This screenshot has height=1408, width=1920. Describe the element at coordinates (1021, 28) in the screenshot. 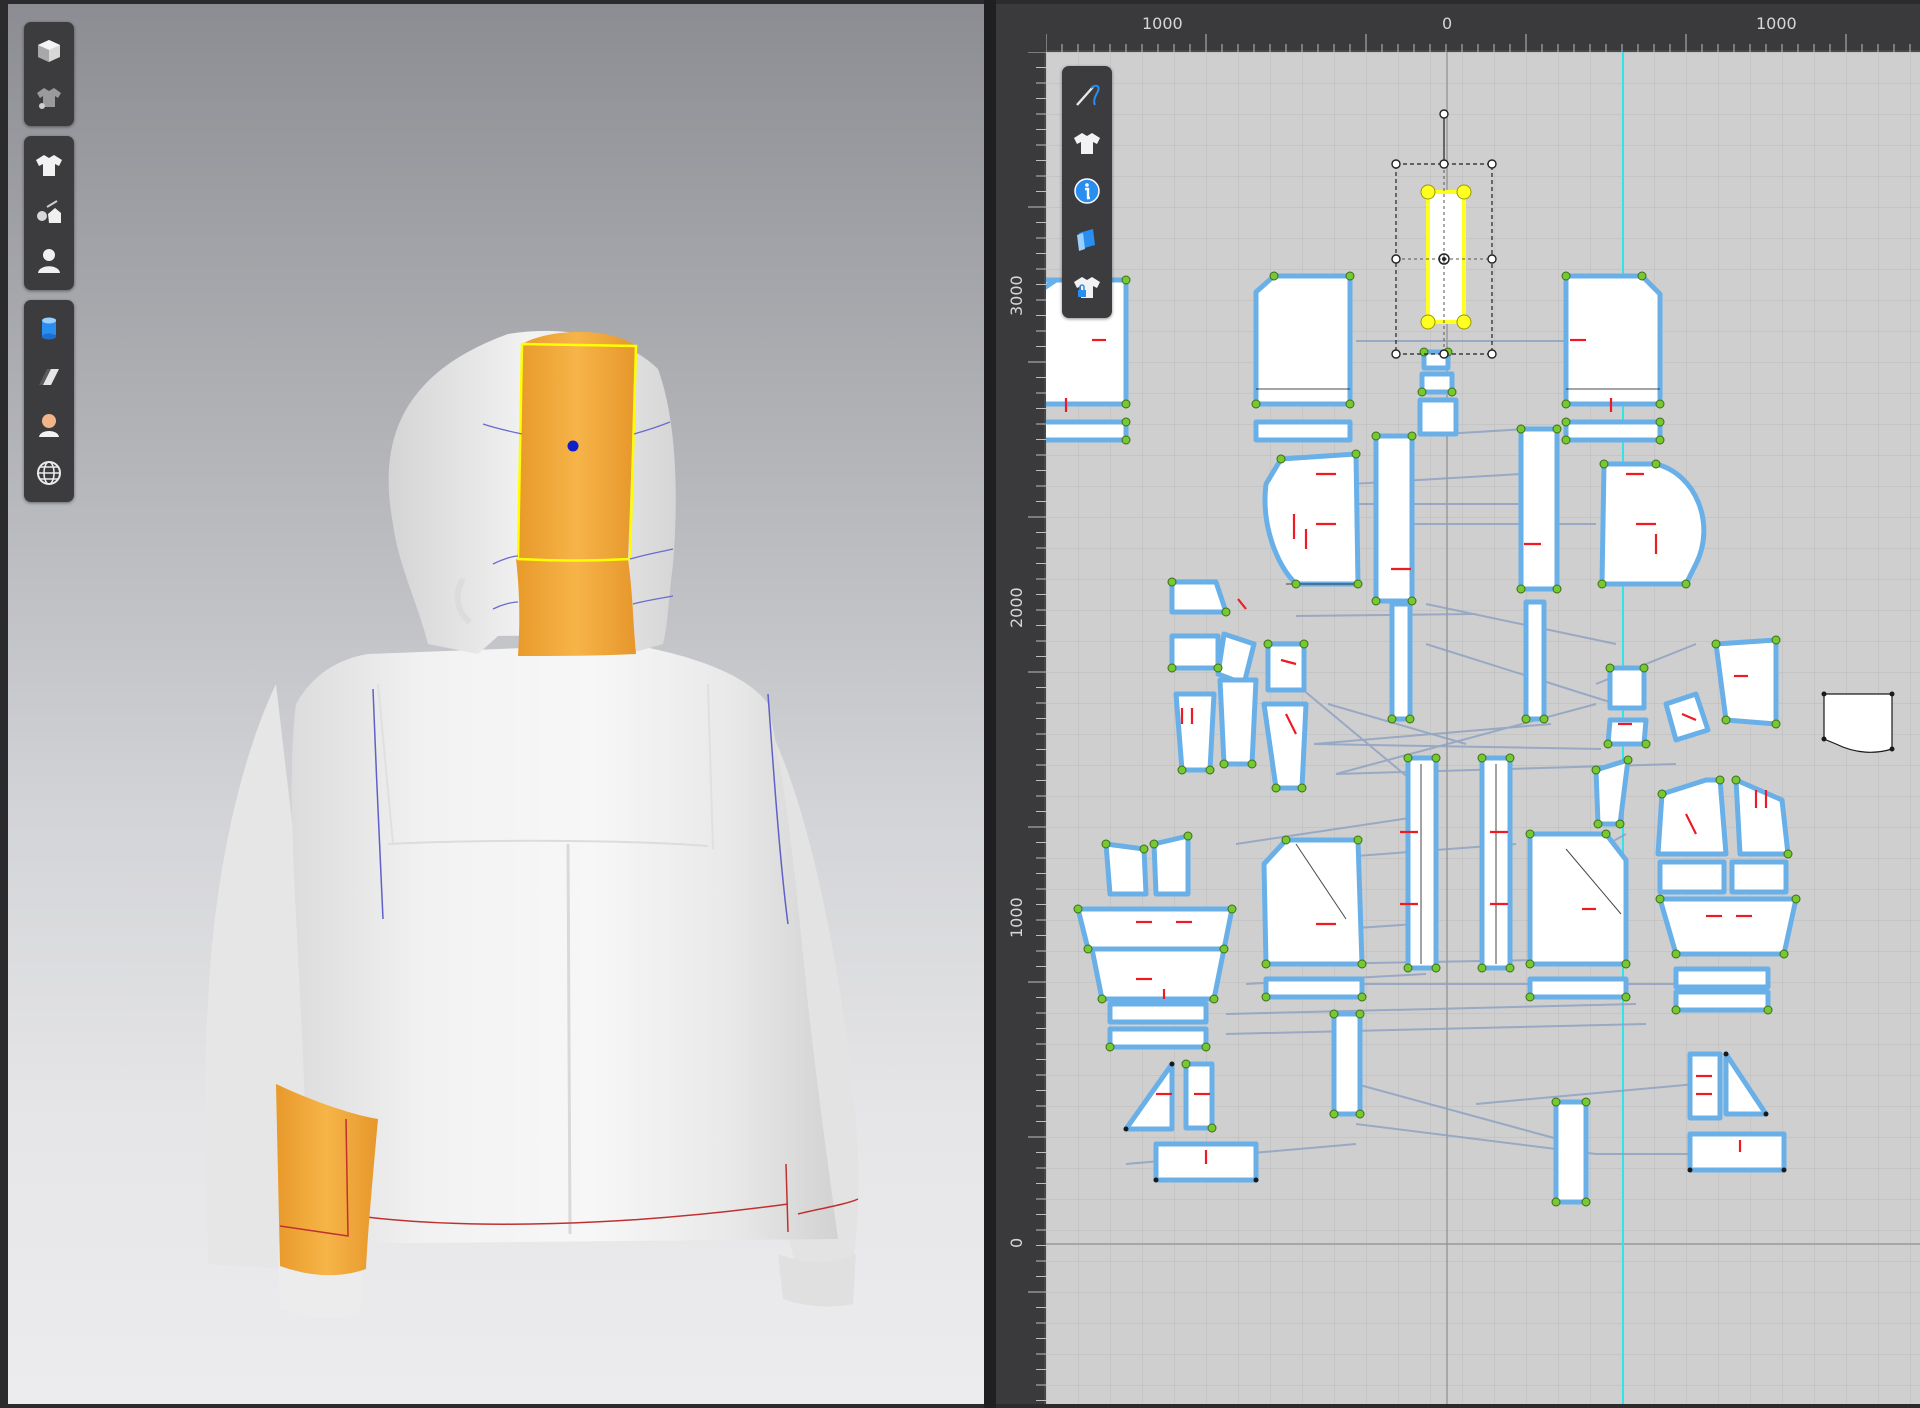

I see `ruler-corner` at that location.